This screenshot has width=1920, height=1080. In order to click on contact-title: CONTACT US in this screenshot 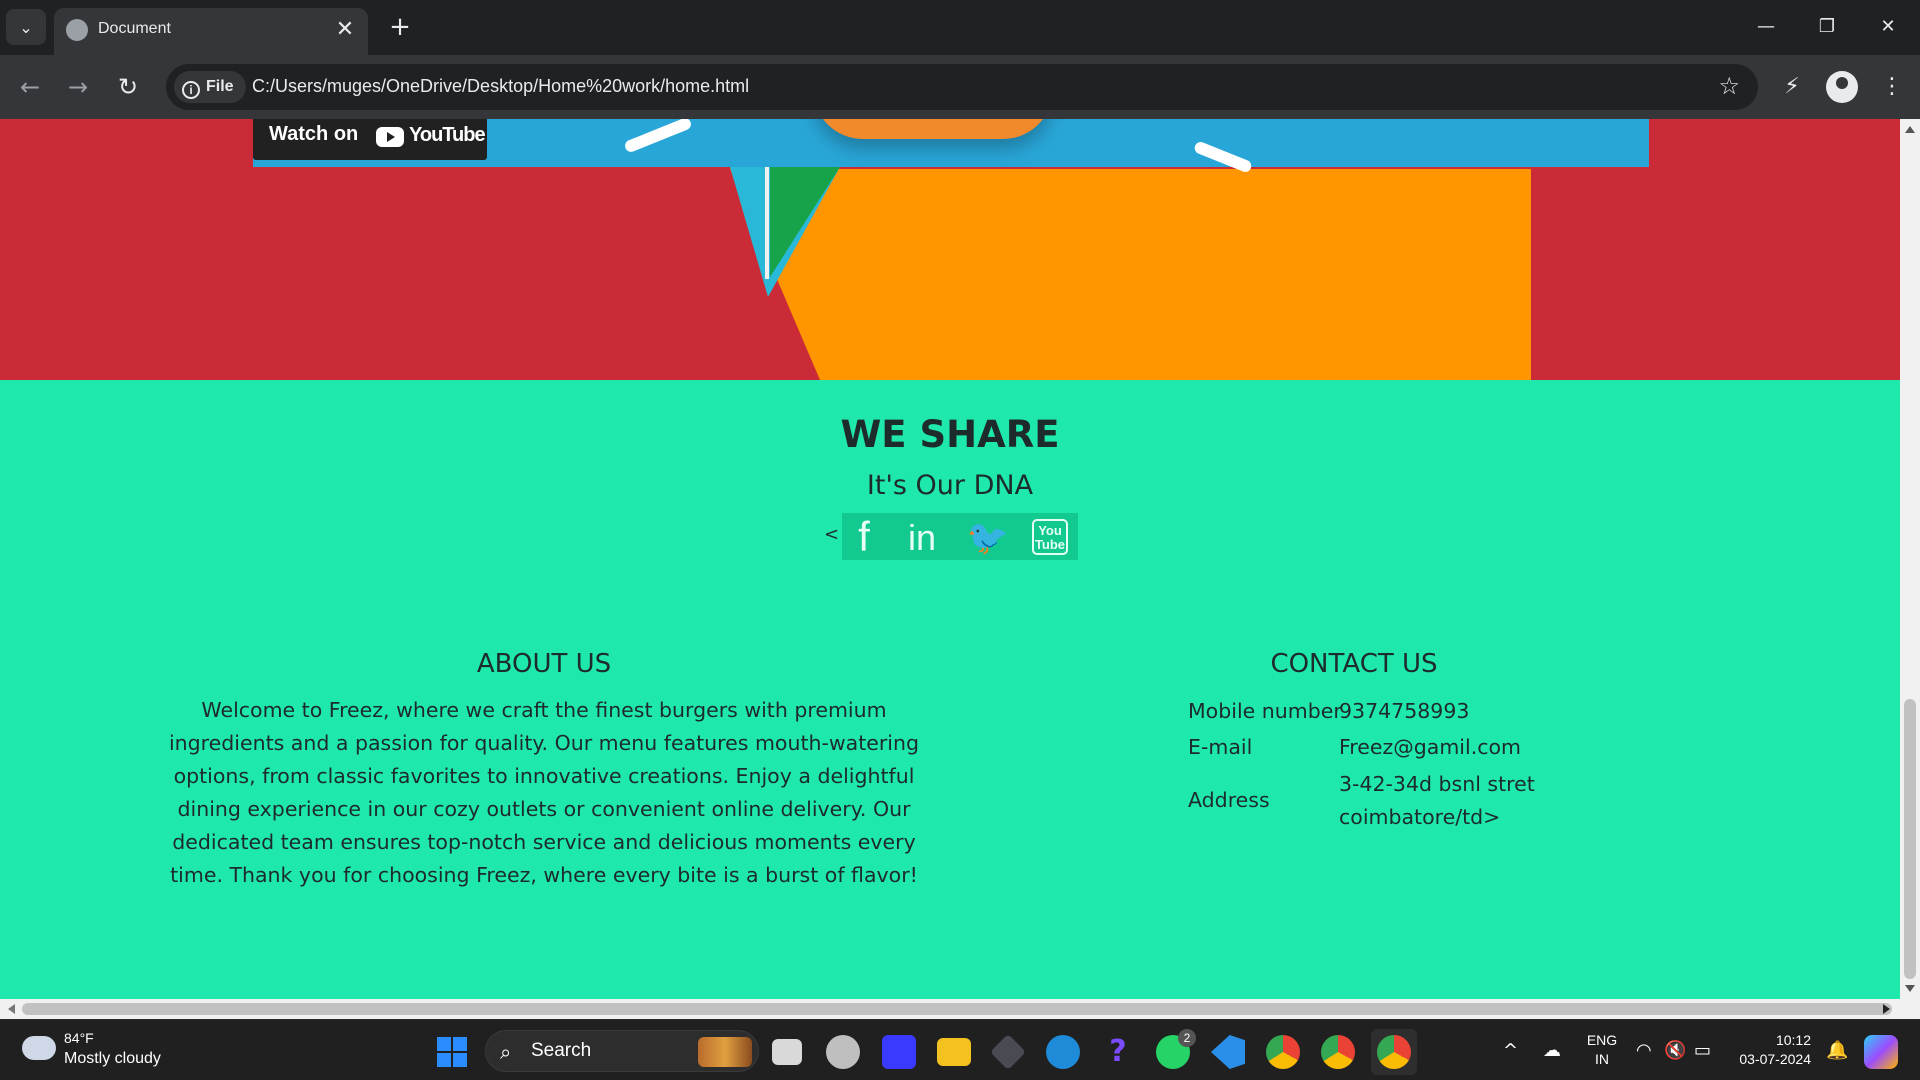, I will do `click(1354, 664)`.